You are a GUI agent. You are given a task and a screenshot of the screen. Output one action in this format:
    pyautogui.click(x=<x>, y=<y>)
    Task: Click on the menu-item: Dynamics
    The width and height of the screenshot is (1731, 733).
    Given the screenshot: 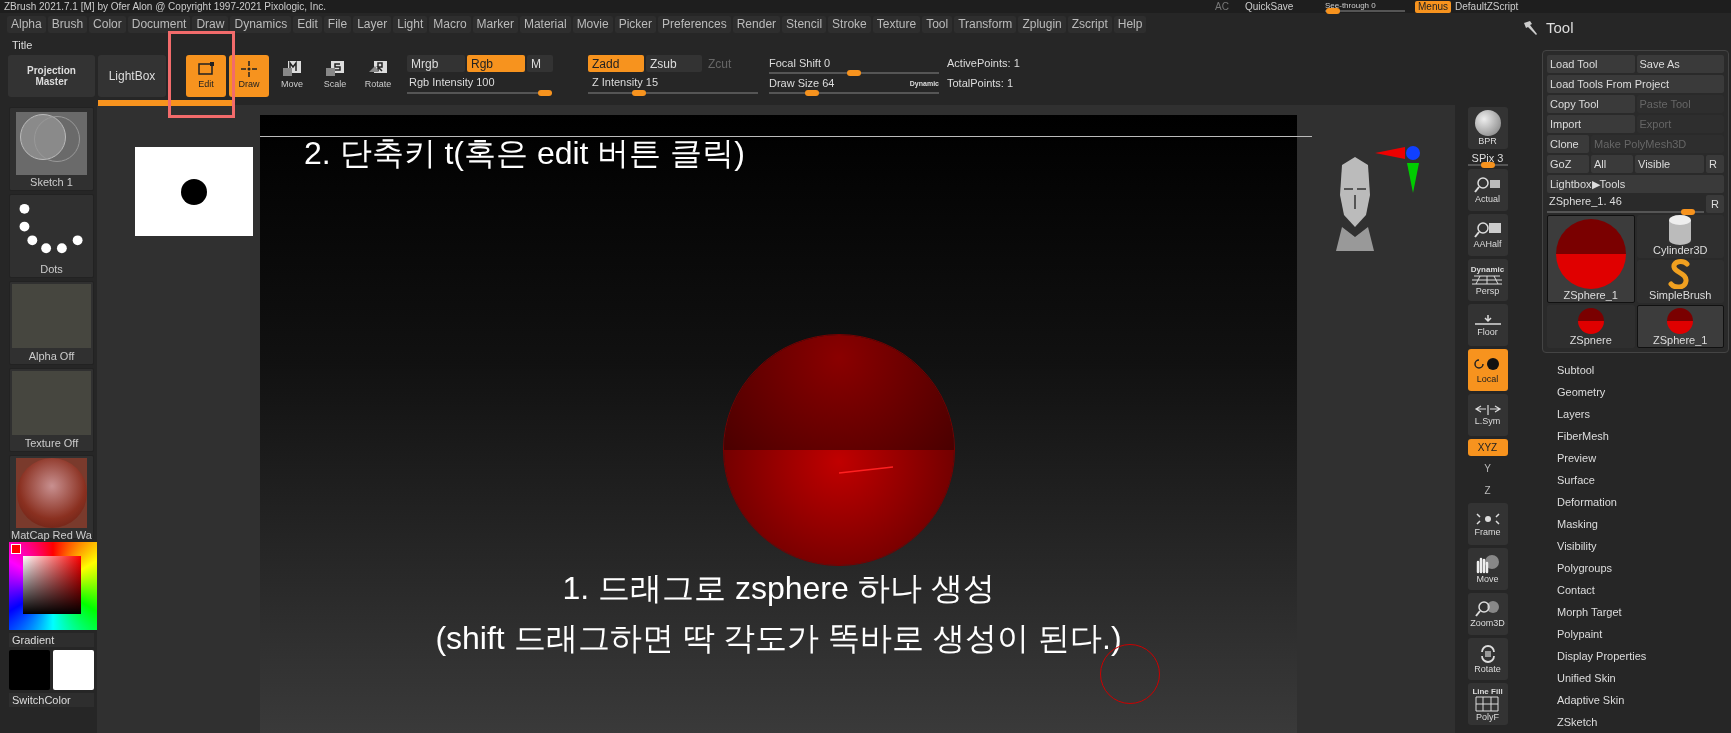 What is the action you would take?
    pyautogui.click(x=261, y=24)
    